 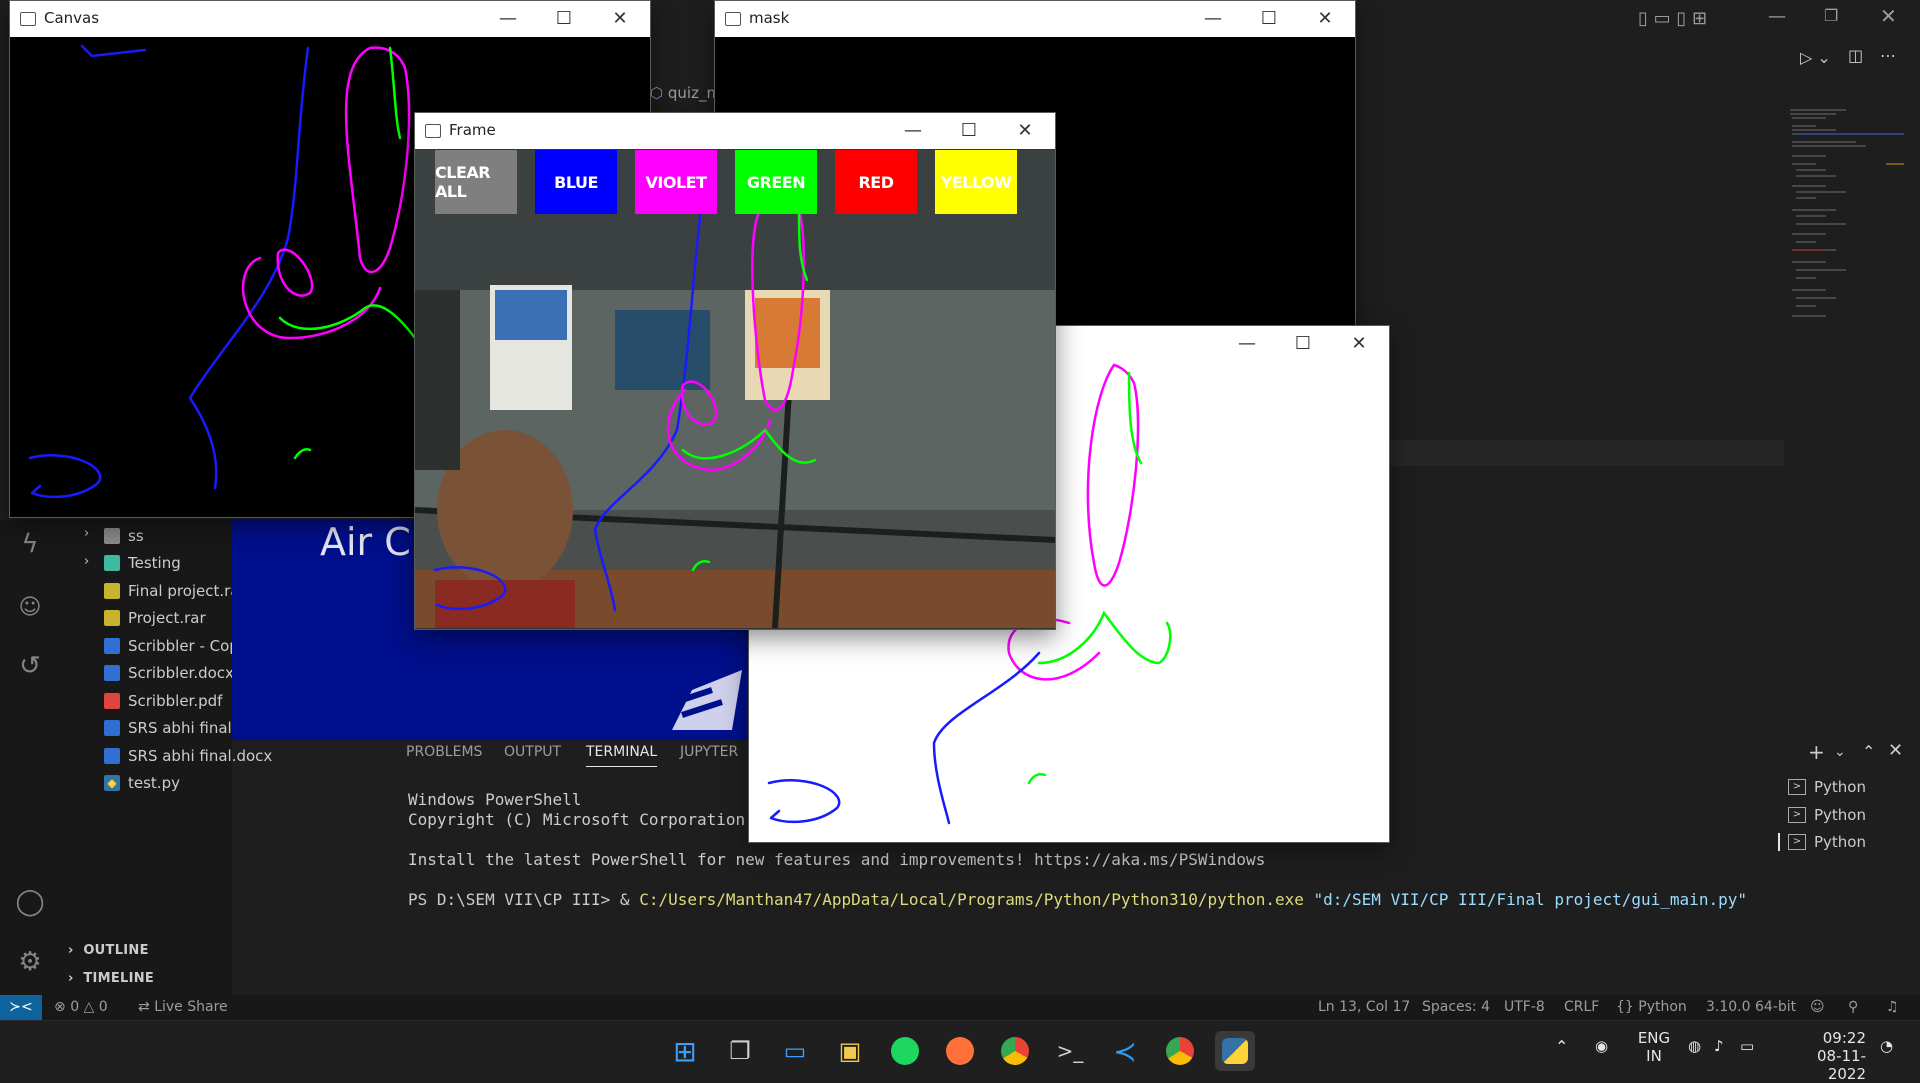 What do you see at coordinates (1816, 752) in the screenshot?
I see `new-terminal-icon: +` at bounding box center [1816, 752].